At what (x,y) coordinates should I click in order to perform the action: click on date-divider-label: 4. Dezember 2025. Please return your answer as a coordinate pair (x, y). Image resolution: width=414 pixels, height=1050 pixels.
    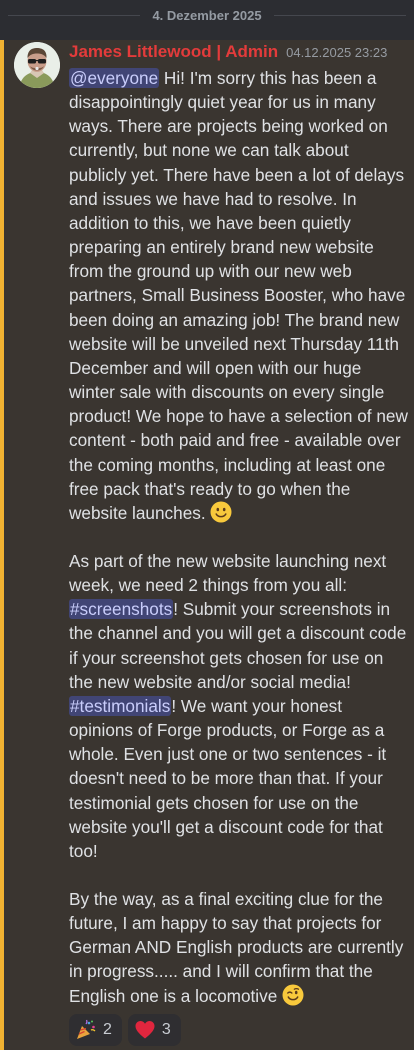
    Looking at the image, I should click on (207, 15).